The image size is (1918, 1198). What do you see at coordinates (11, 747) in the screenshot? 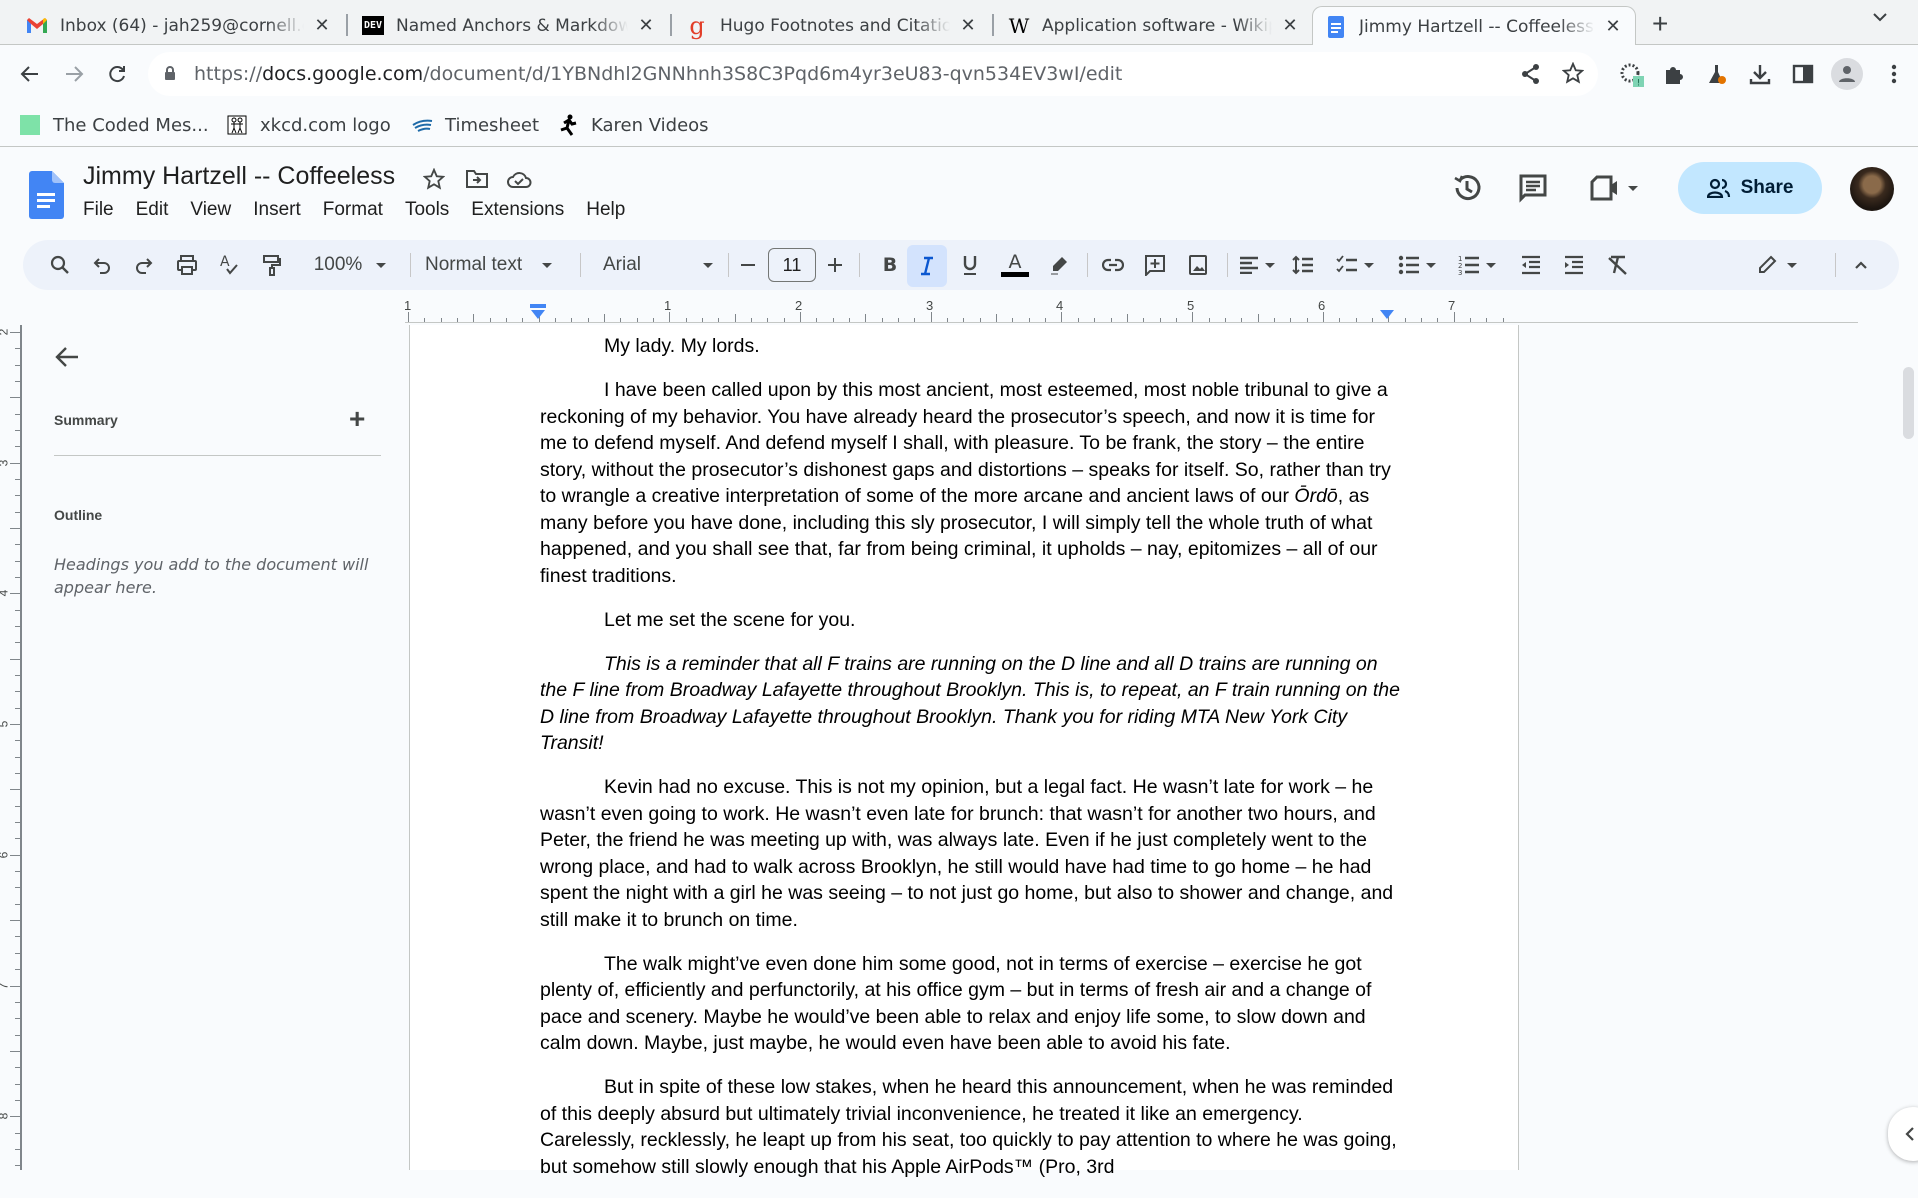
I see `vertical-ruler: 2 3 4 5 6 7 8` at bounding box center [11, 747].